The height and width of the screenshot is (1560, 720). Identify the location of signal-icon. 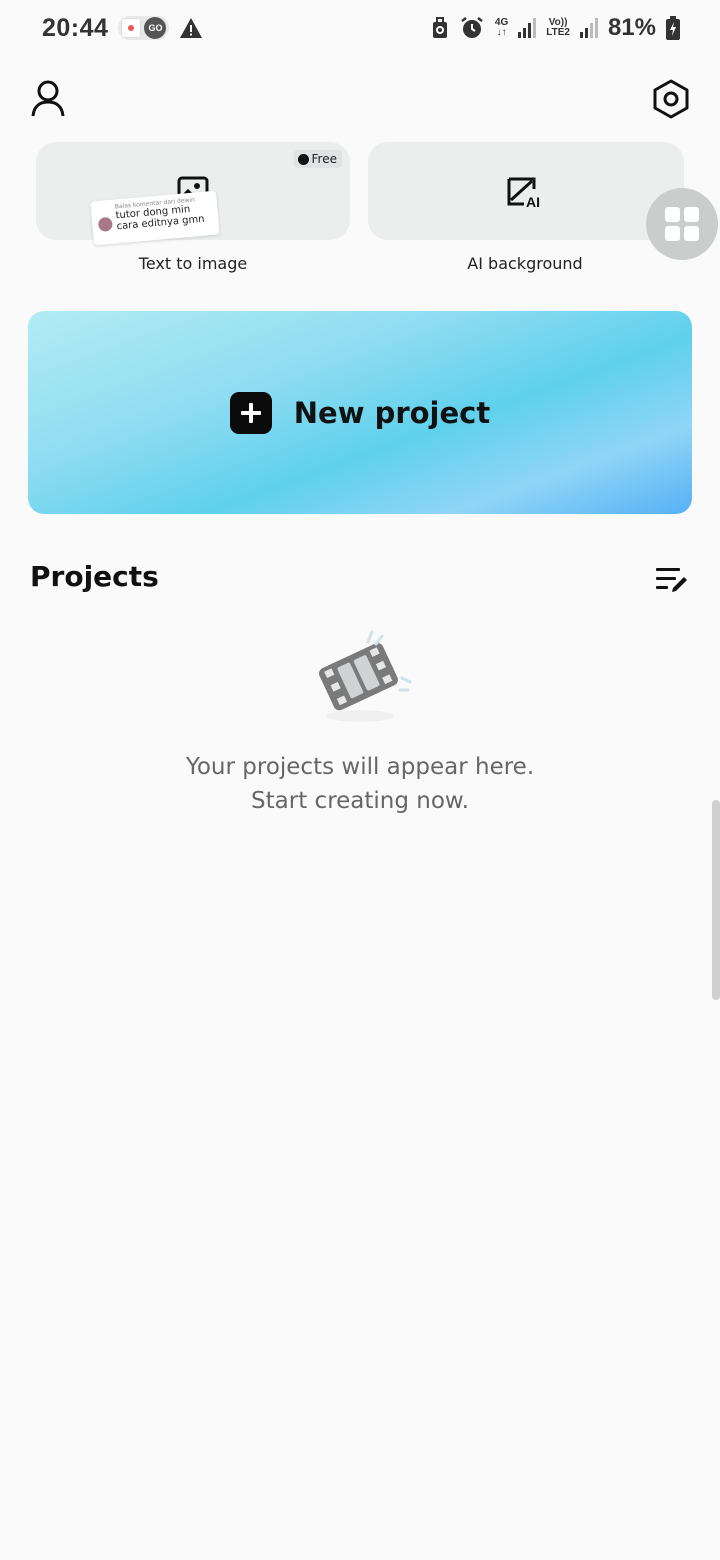
(527, 28).